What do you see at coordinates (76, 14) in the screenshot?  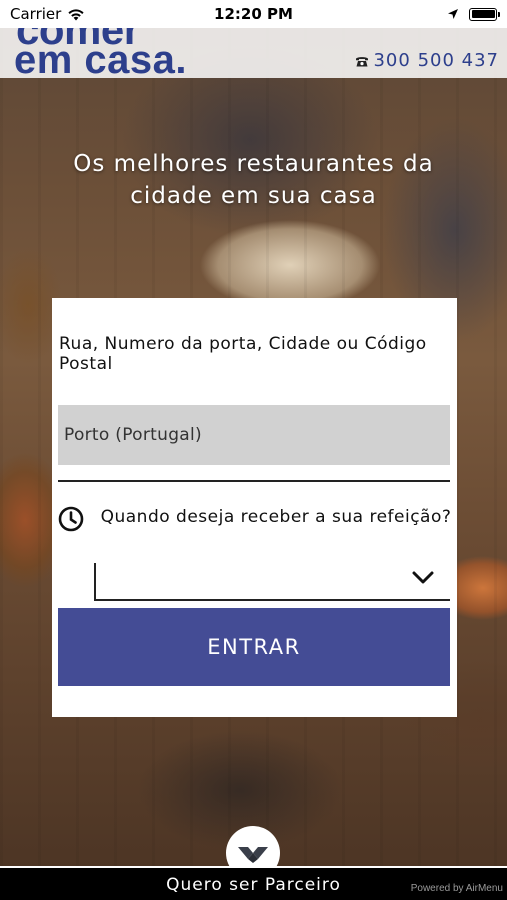 I see `wifi-icon` at bounding box center [76, 14].